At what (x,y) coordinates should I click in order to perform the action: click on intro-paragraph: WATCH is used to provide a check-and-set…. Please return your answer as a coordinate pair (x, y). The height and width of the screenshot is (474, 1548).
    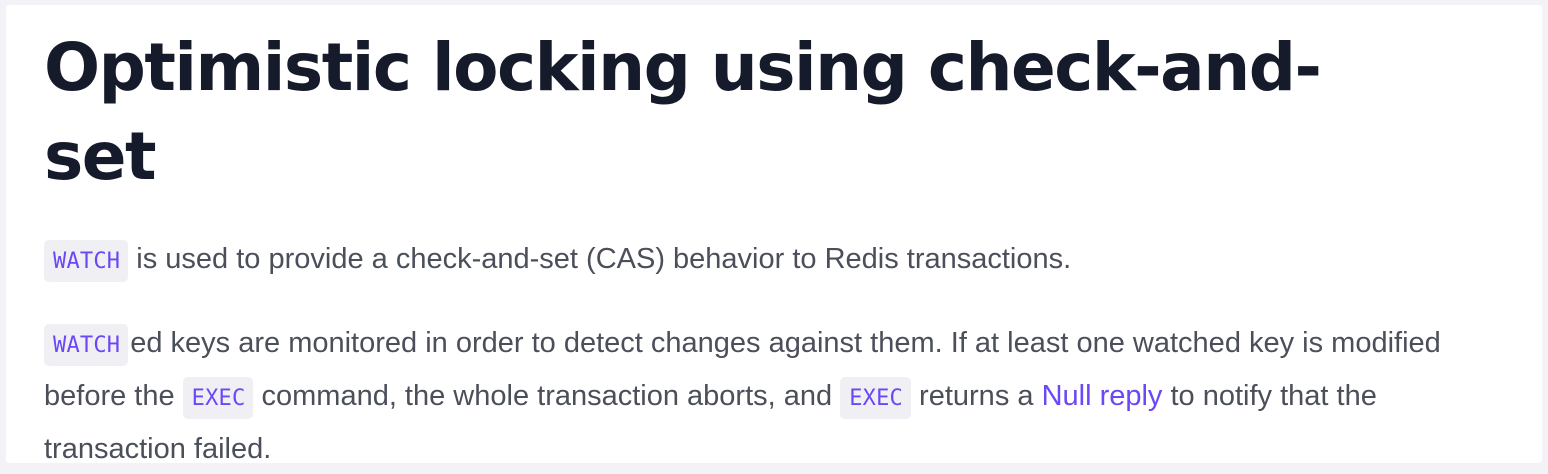
    Looking at the image, I should click on (793, 260).